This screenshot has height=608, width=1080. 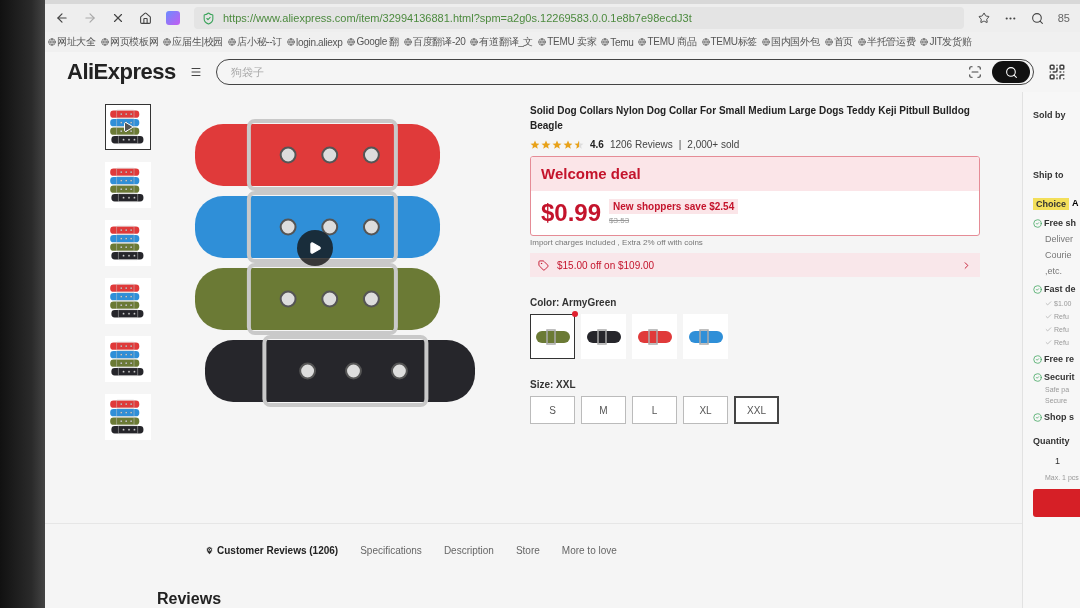 What do you see at coordinates (641, 144) in the screenshot?
I see `review-count: 1206 Reviews` at bounding box center [641, 144].